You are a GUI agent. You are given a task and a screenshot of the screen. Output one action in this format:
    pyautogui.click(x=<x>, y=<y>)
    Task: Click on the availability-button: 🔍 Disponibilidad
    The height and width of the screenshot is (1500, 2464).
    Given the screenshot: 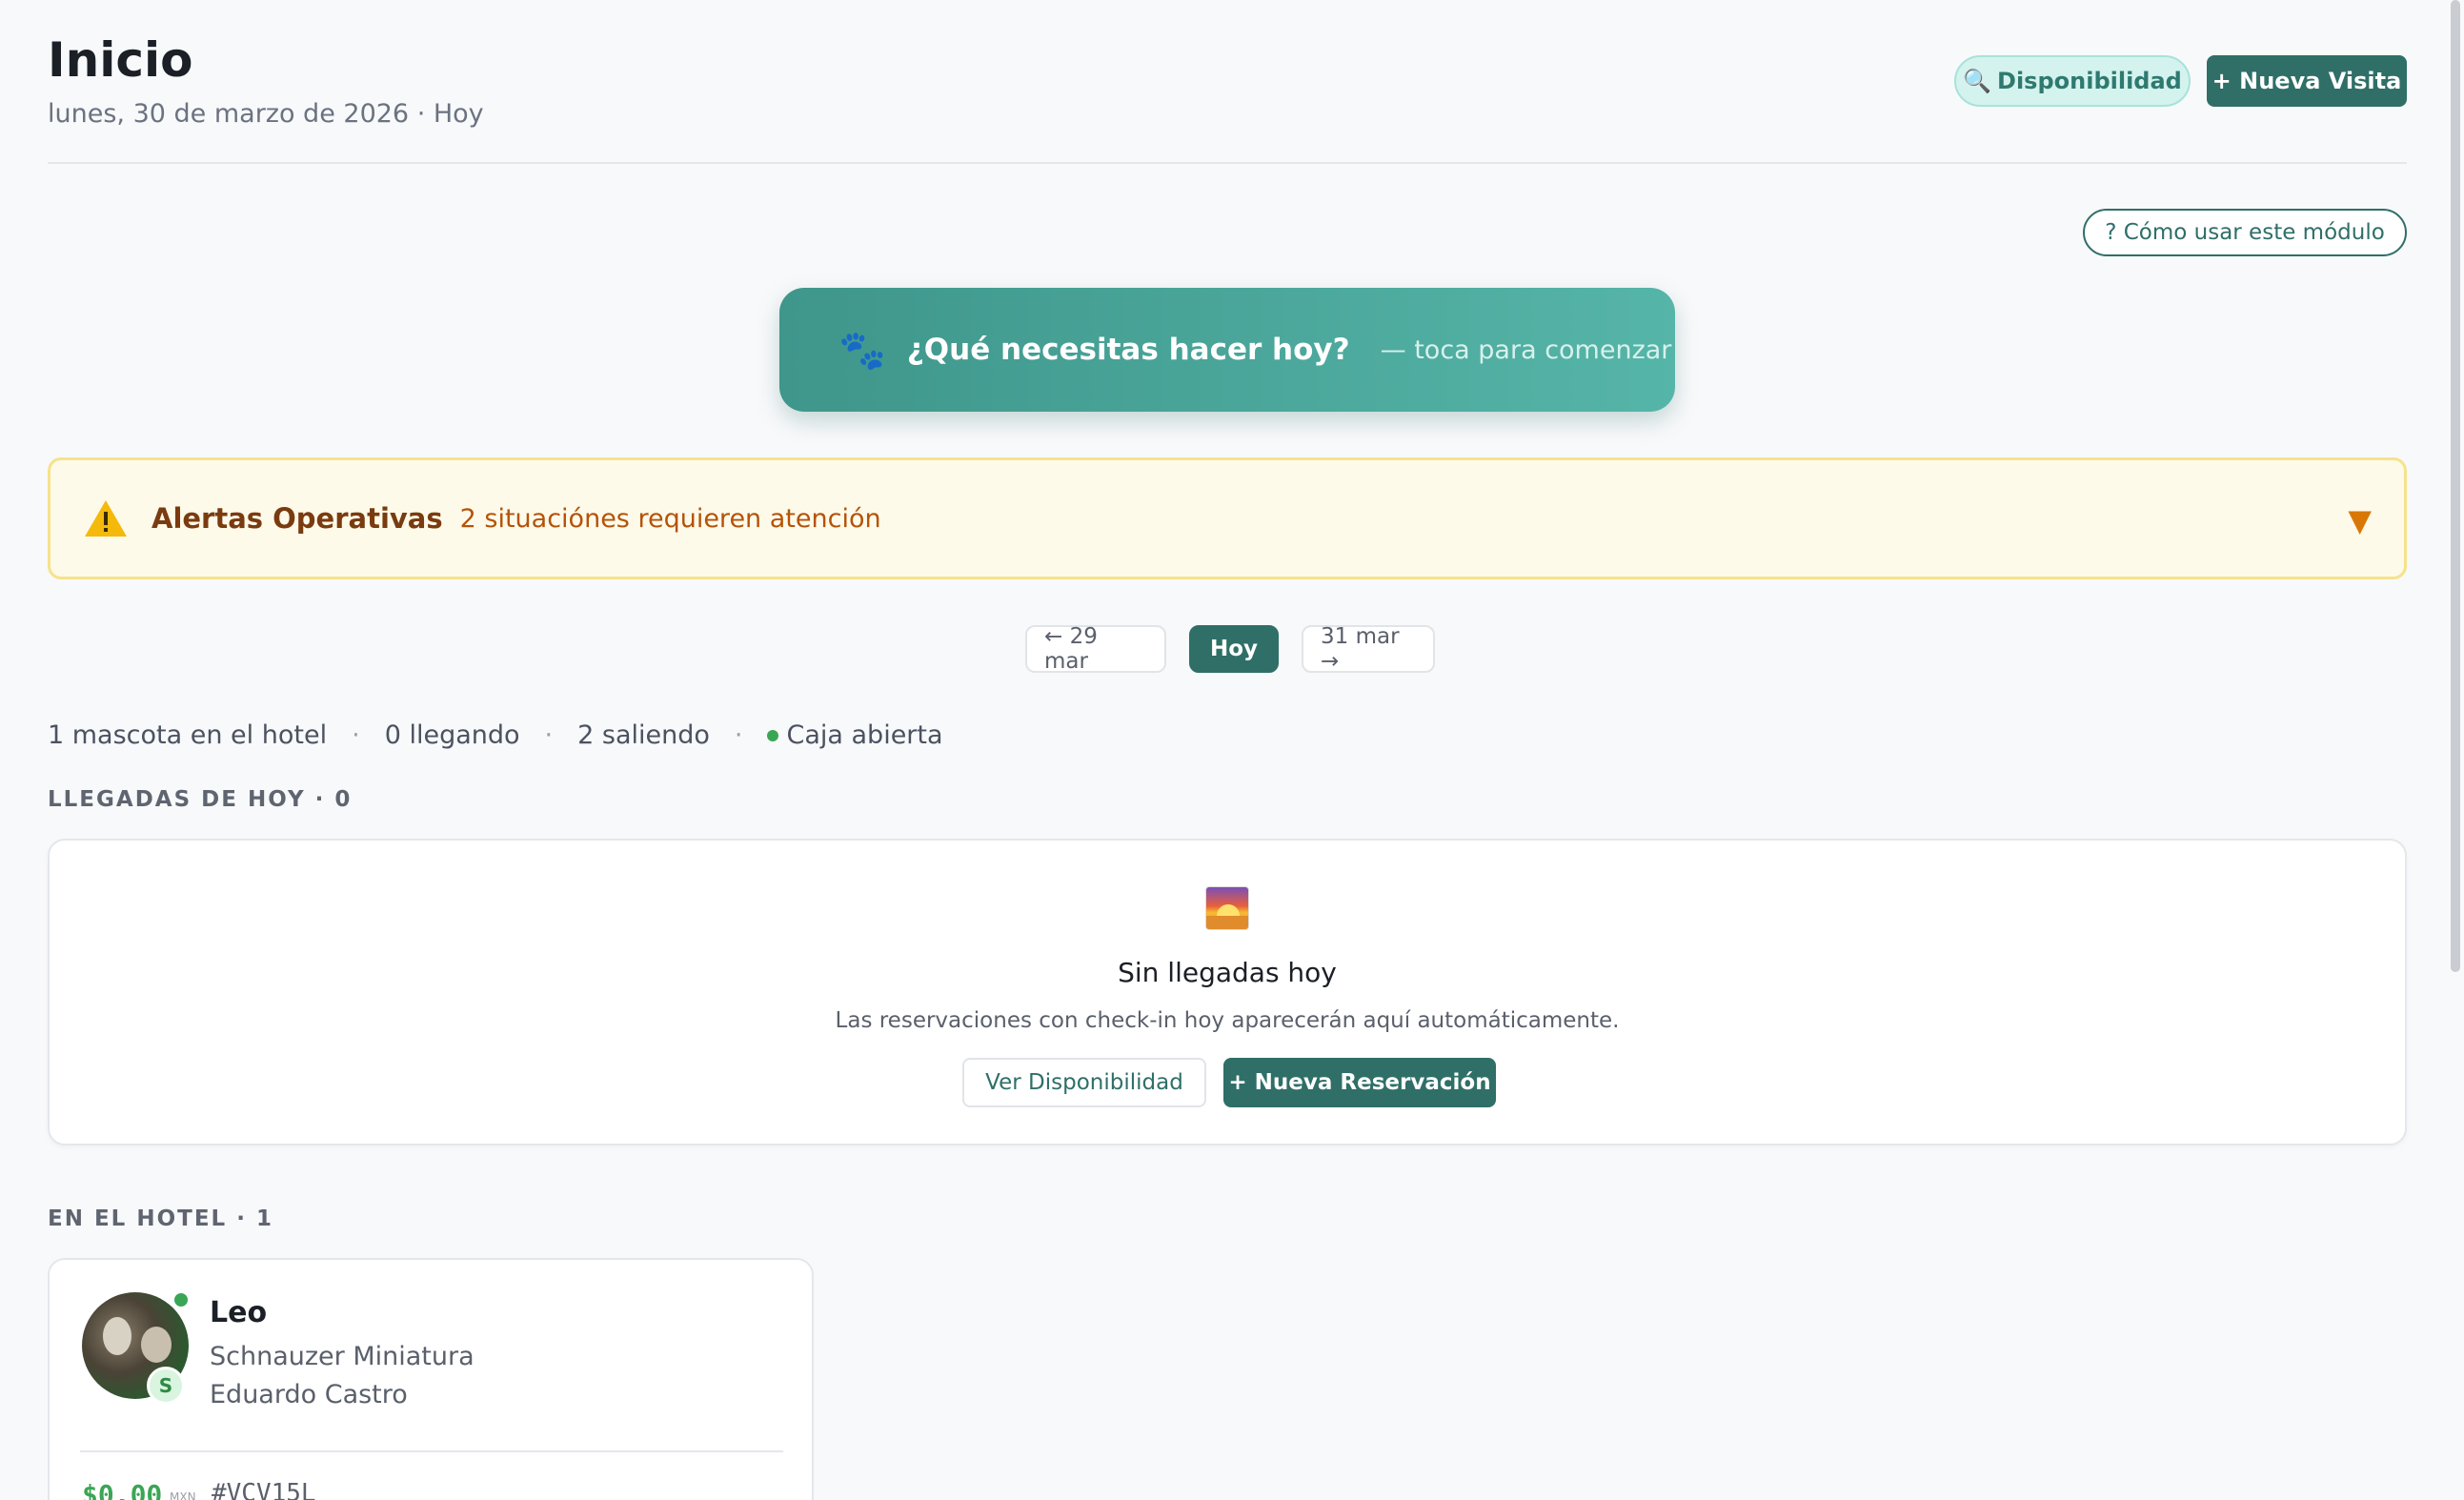 What is the action you would take?
    pyautogui.click(x=2072, y=81)
    